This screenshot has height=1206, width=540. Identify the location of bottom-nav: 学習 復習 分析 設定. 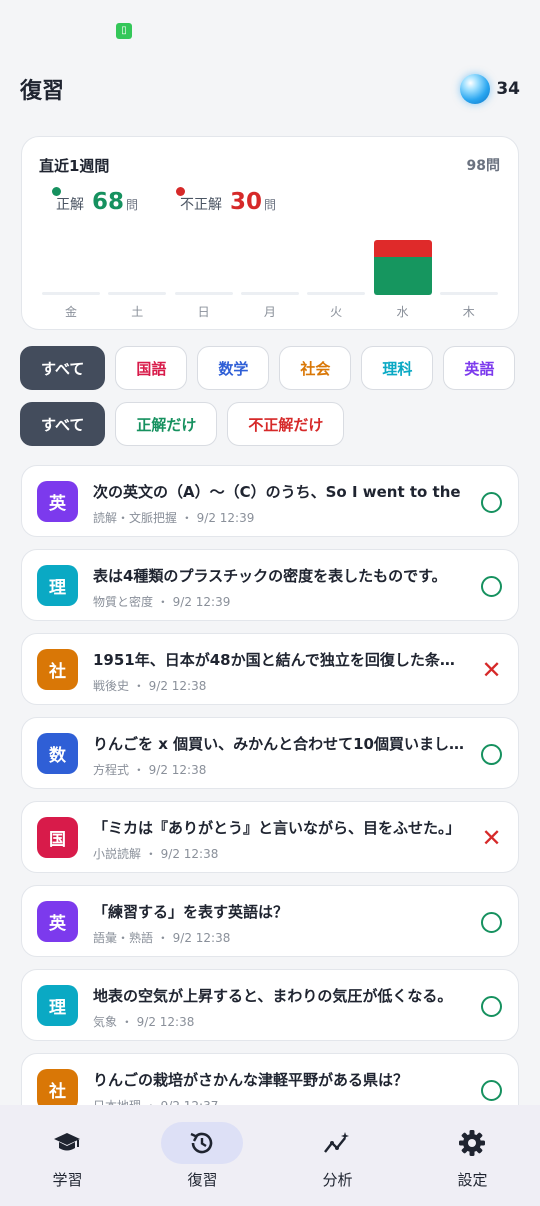
(270, 1155).